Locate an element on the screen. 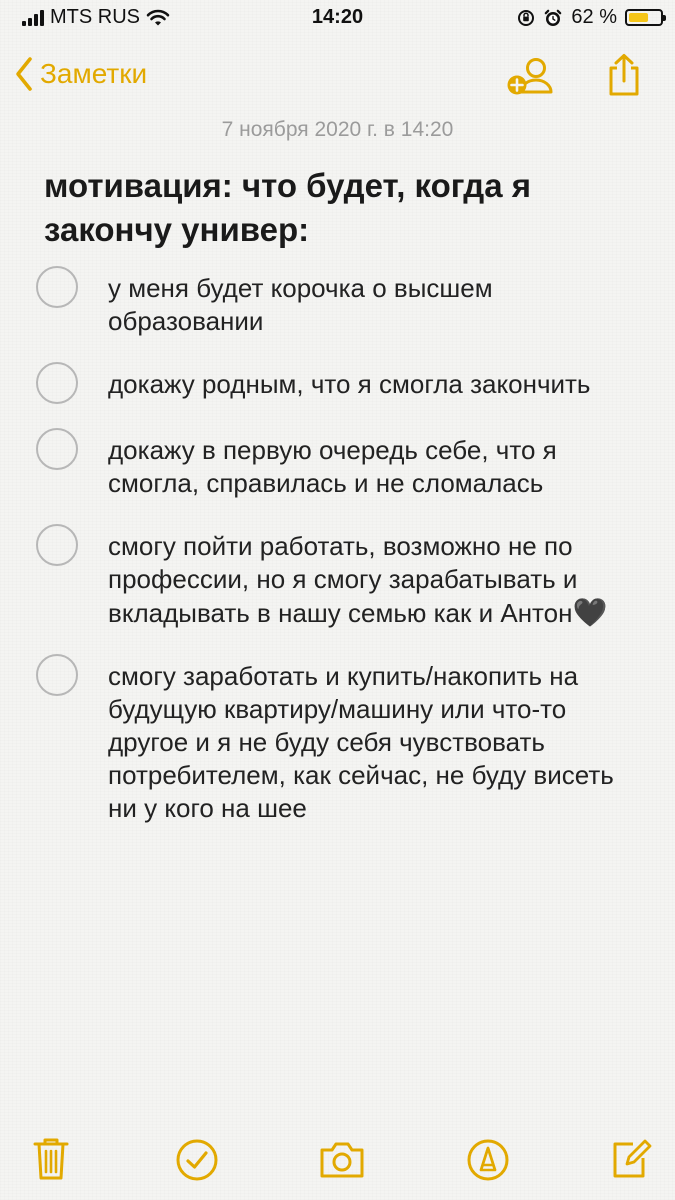 This screenshot has height=1200, width=675. battery-percent: 62 % is located at coordinates (594, 17).